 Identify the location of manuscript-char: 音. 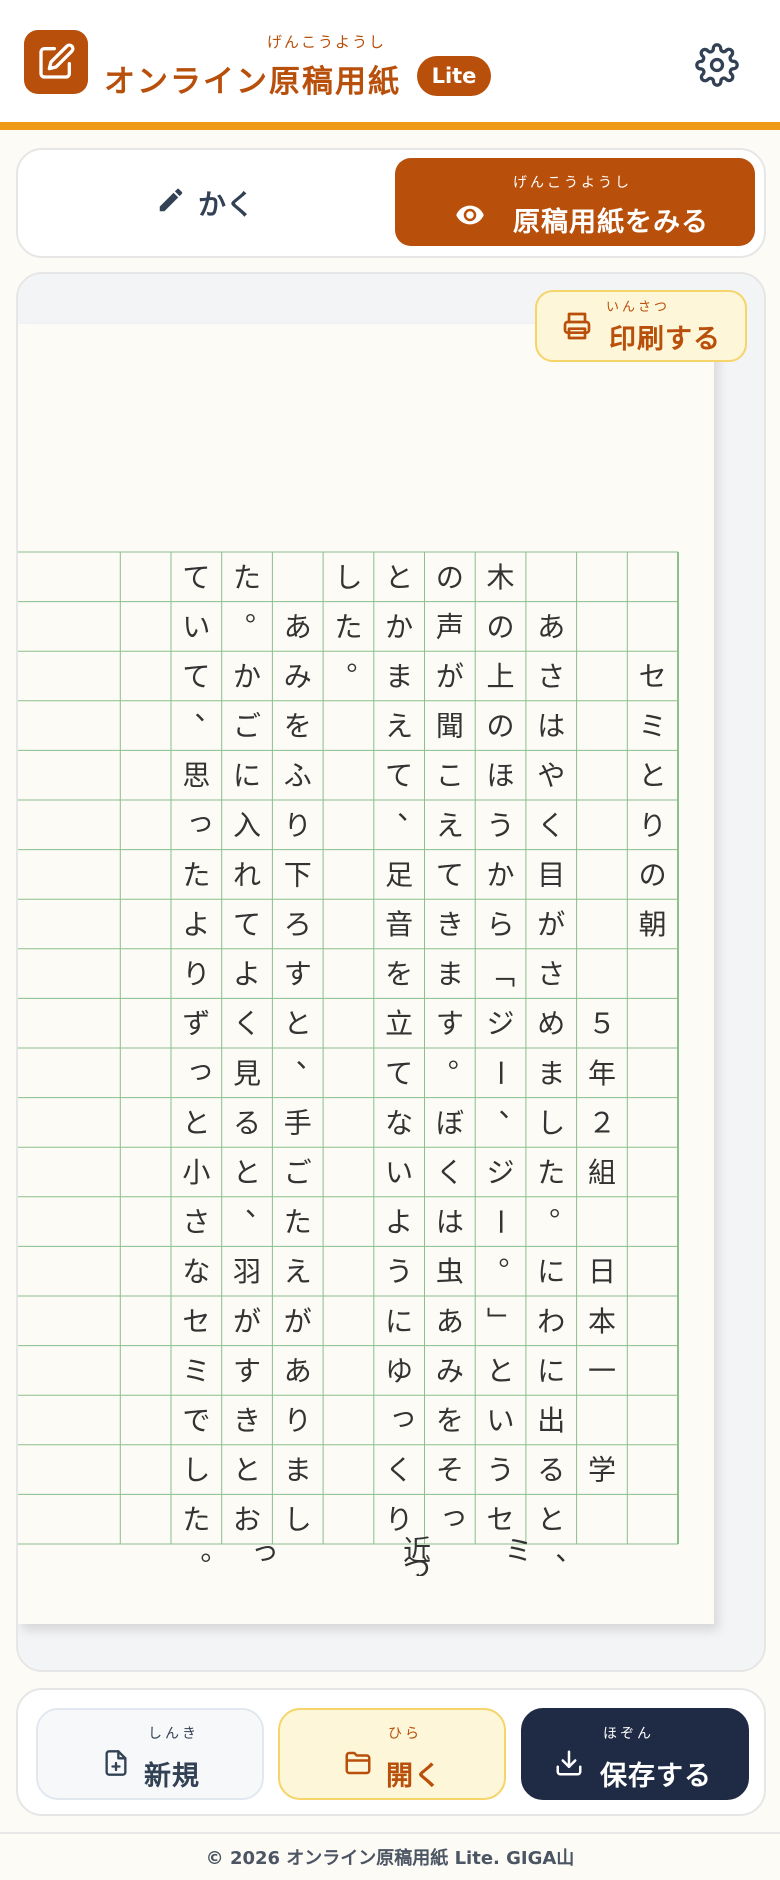
(399, 924).